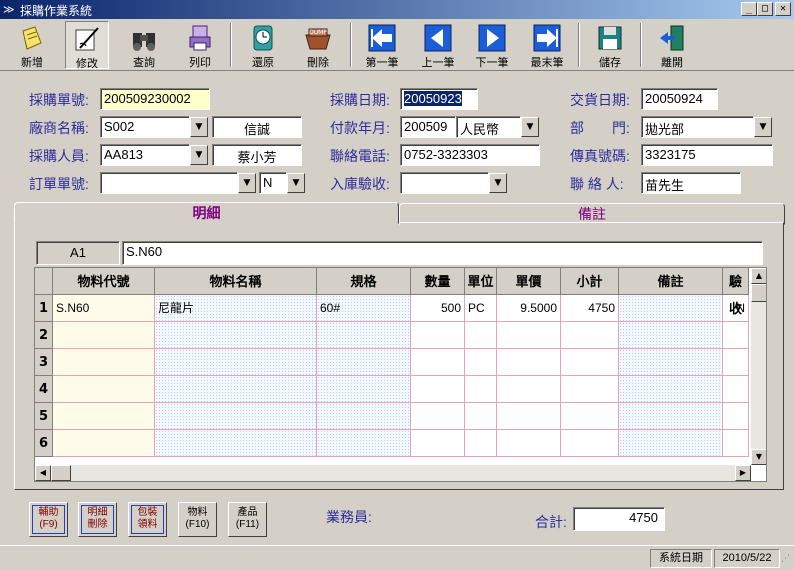  I want to click on row-header: 2, so click(44, 335).